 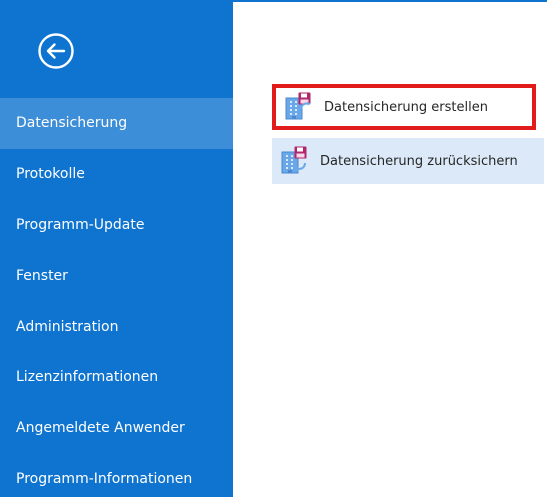 I want to click on sidebar-item-label: Programm-Informationen, so click(x=104, y=478).